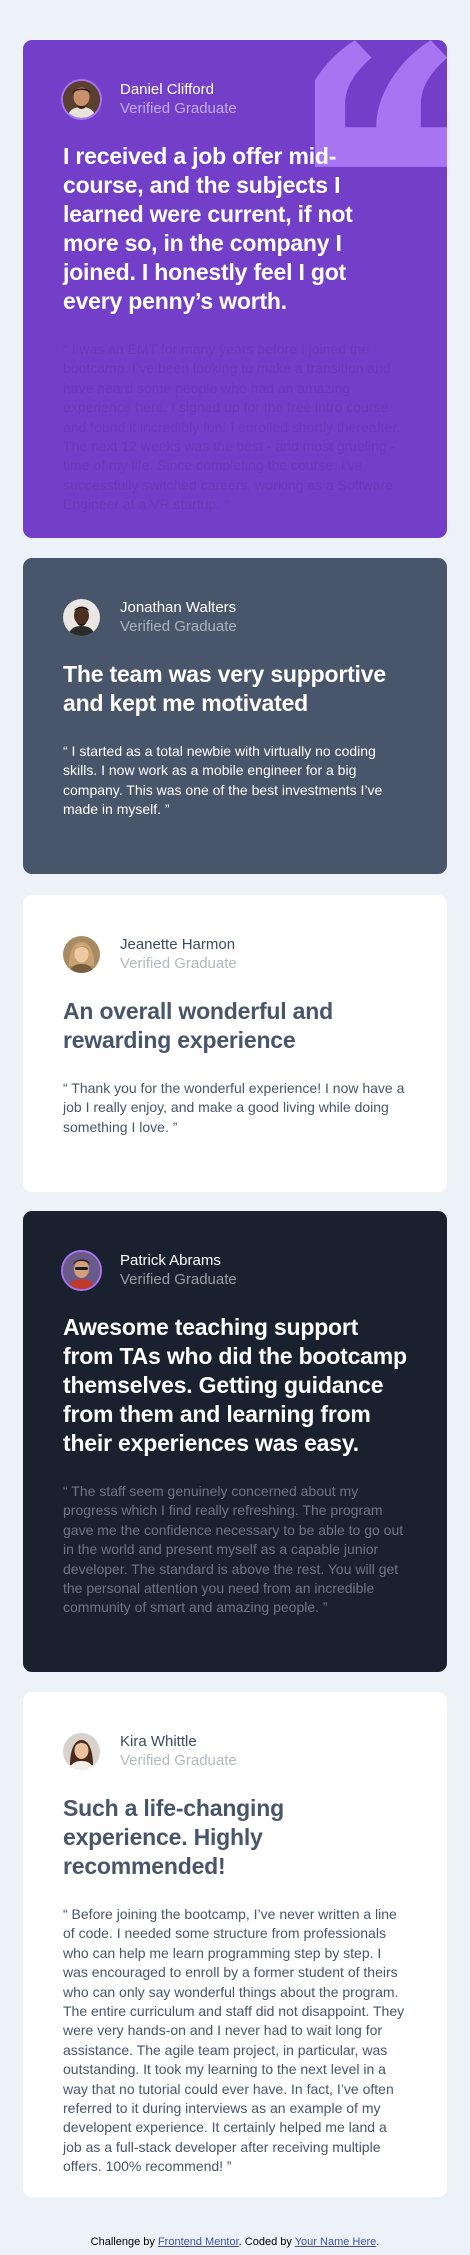 Image resolution: width=470 pixels, height=2255 pixels. What do you see at coordinates (124, 2242) in the screenshot?
I see `attribution-prefix: Challenge by` at bounding box center [124, 2242].